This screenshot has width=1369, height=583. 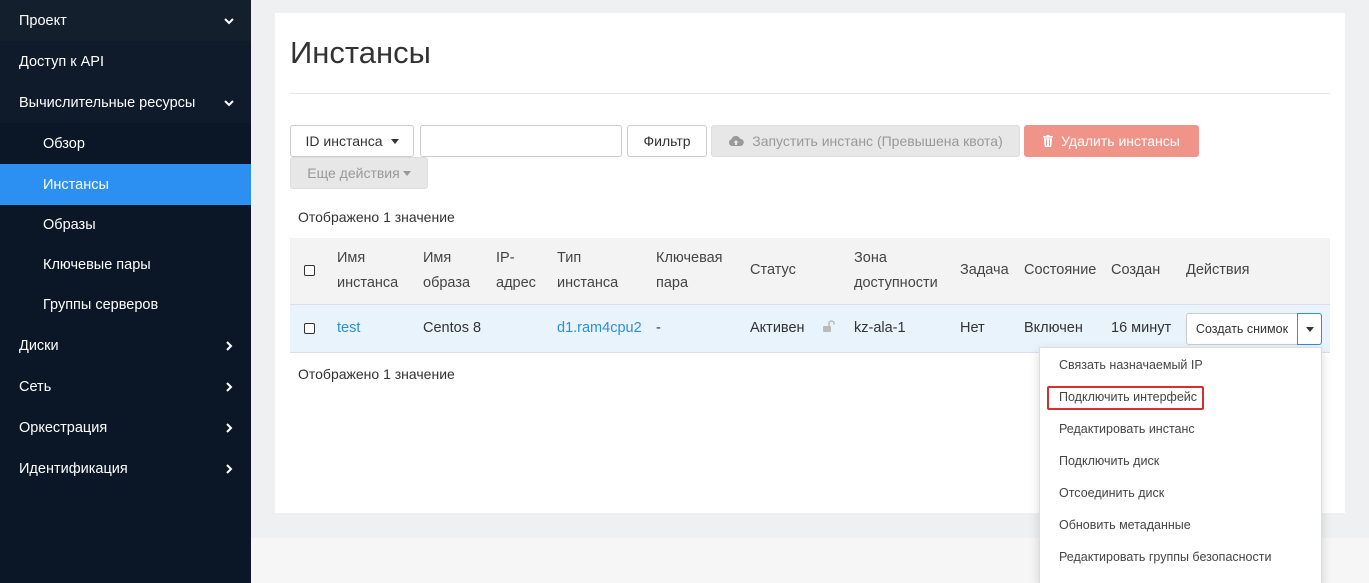 I want to click on row-checkbox, so click(x=309, y=328).